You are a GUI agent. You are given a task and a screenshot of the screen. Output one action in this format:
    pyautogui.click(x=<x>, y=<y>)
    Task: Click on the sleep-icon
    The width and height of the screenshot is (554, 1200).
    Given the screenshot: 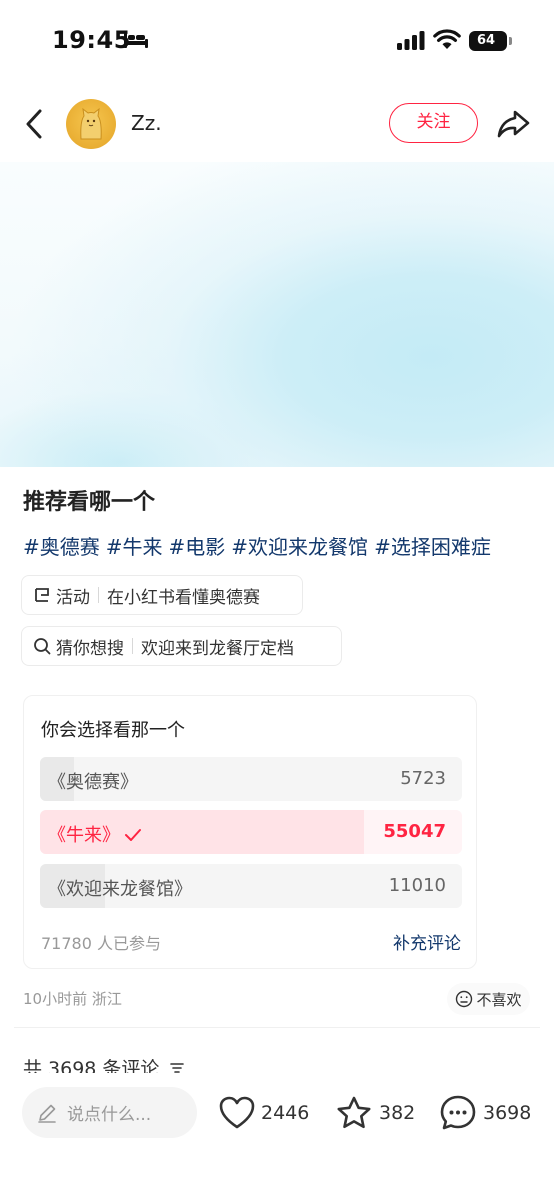 What is the action you would take?
    pyautogui.click(x=136, y=40)
    